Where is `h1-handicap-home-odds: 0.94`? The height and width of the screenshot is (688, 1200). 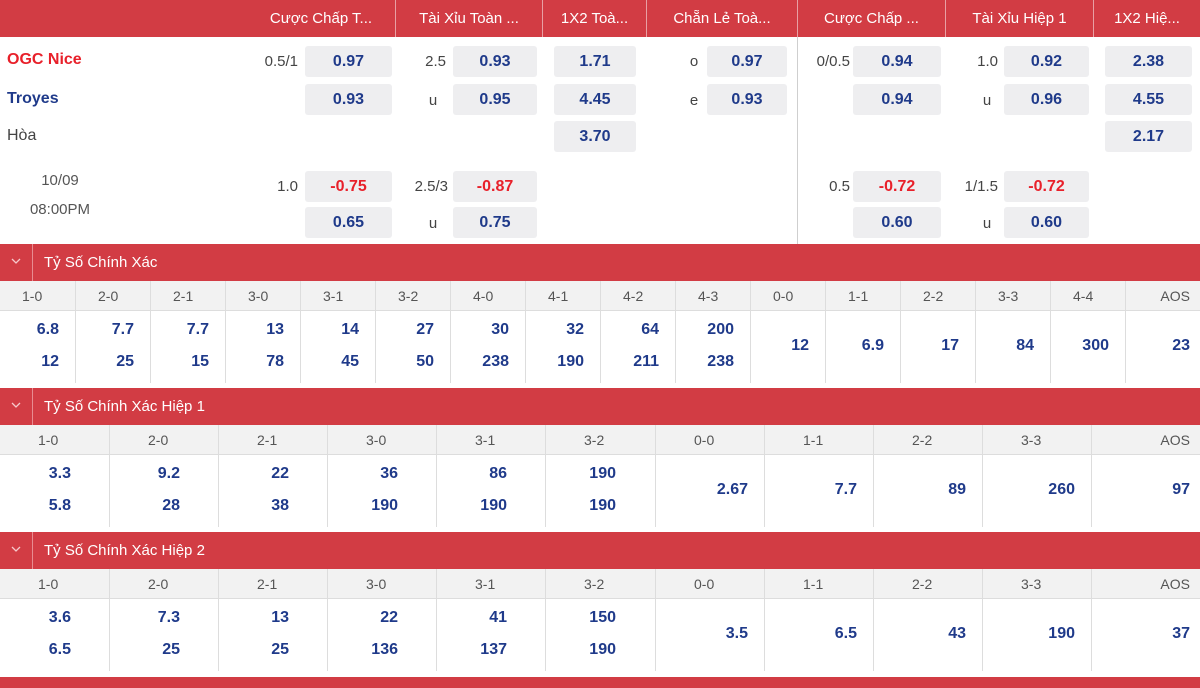 h1-handicap-home-odds: 0.94 is located at coordinates (897, 61).